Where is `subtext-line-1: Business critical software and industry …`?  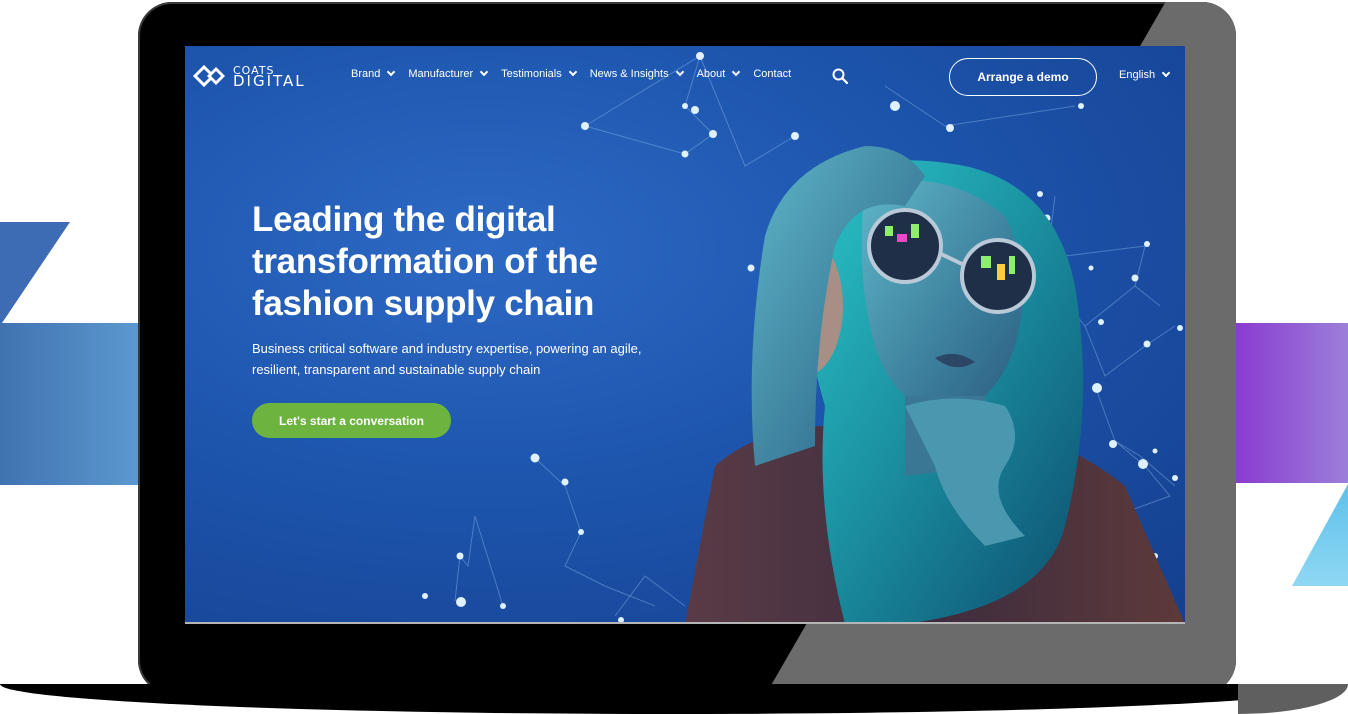 subtext-line-1: Business critical software and industry … is located at coordinates (447, 348).